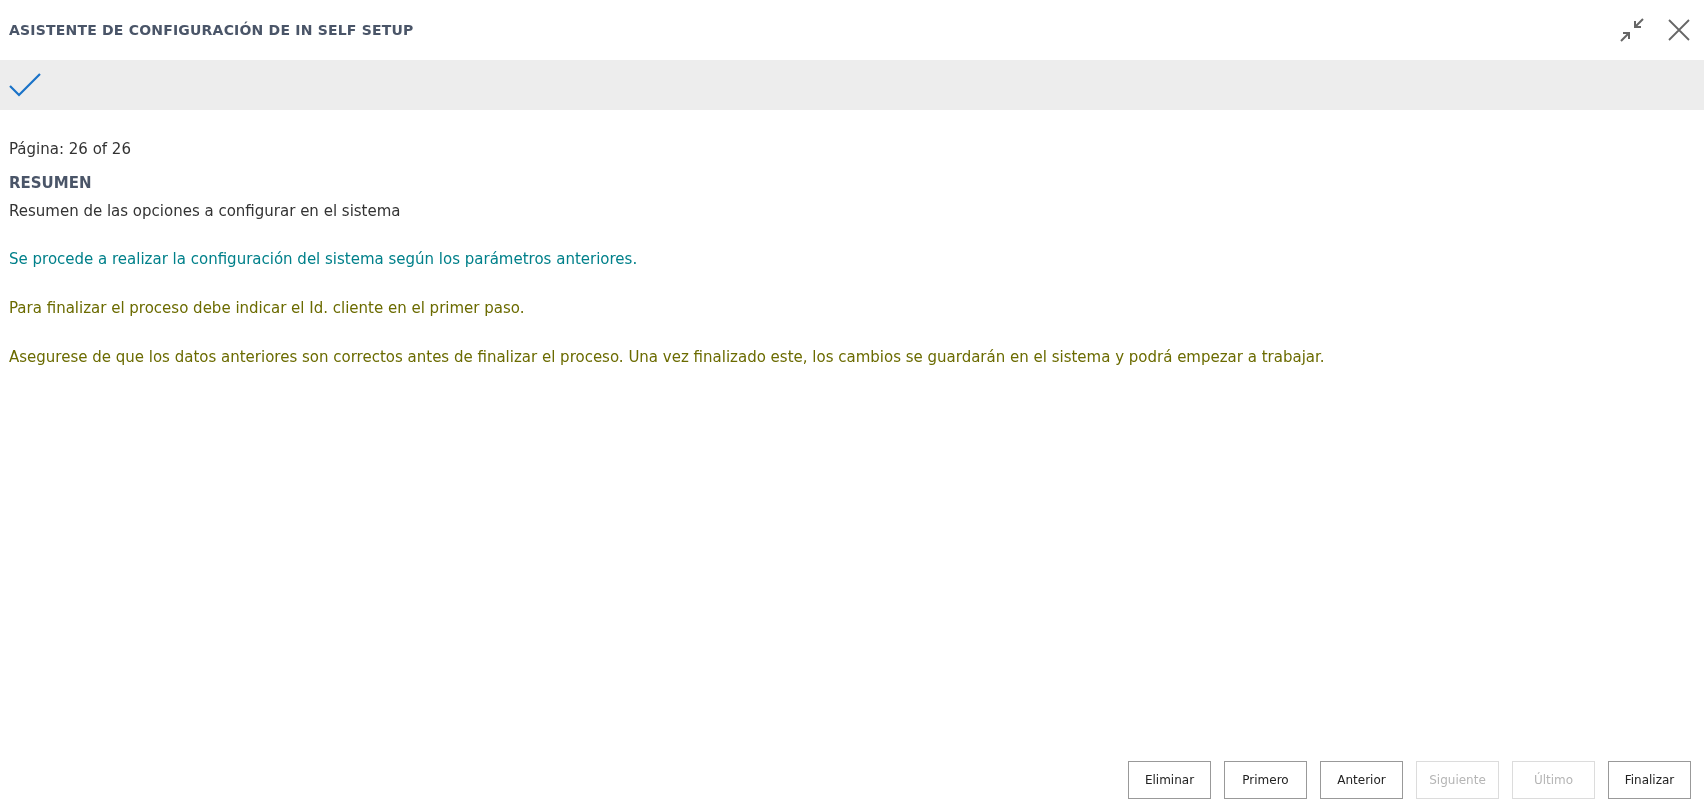 The image size is (1704, 810). I want to click on wizard-button: Finalizar, so click(1649, 780).